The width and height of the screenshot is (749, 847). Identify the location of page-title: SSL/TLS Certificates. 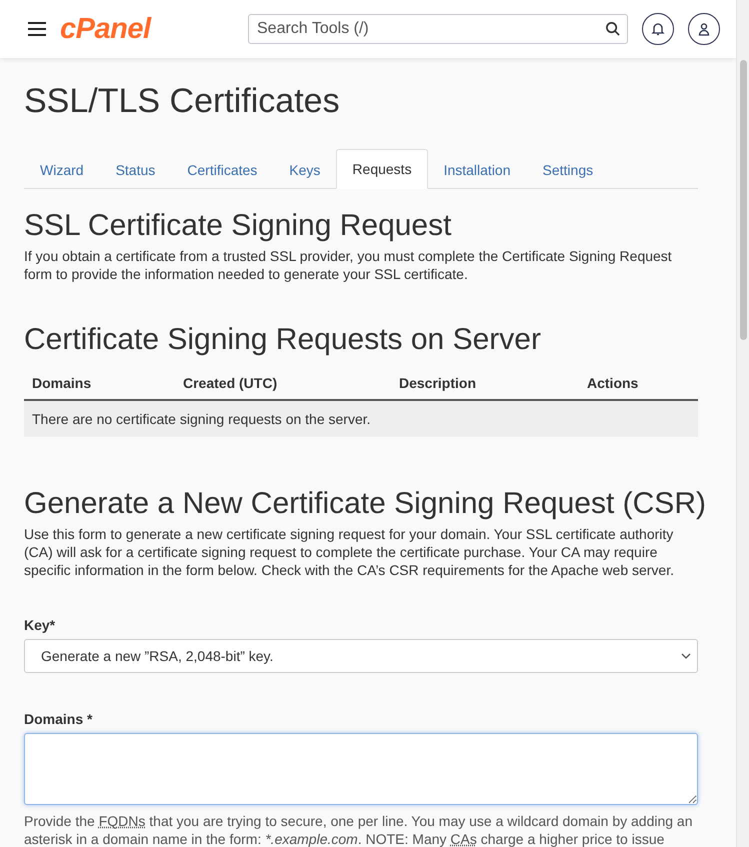
(182, 101).